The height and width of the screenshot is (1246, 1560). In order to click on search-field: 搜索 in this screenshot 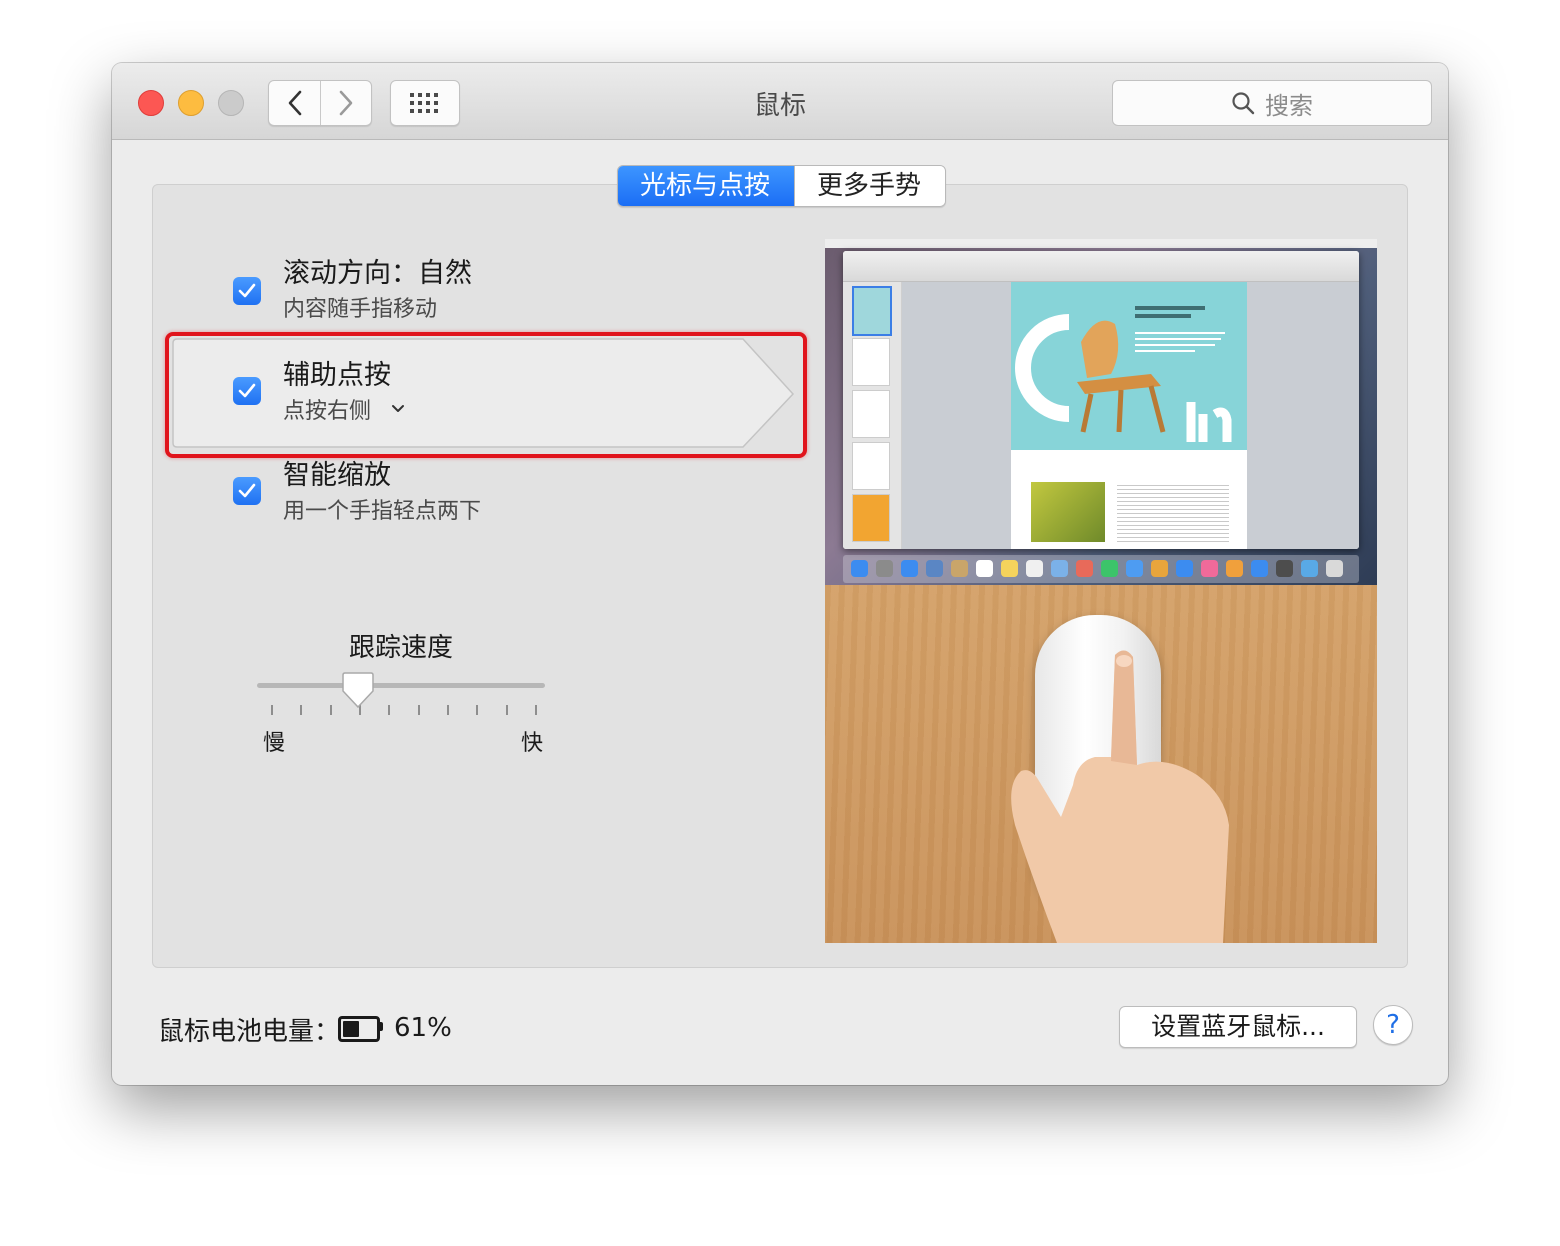, I will do `click(1272, 103)`.